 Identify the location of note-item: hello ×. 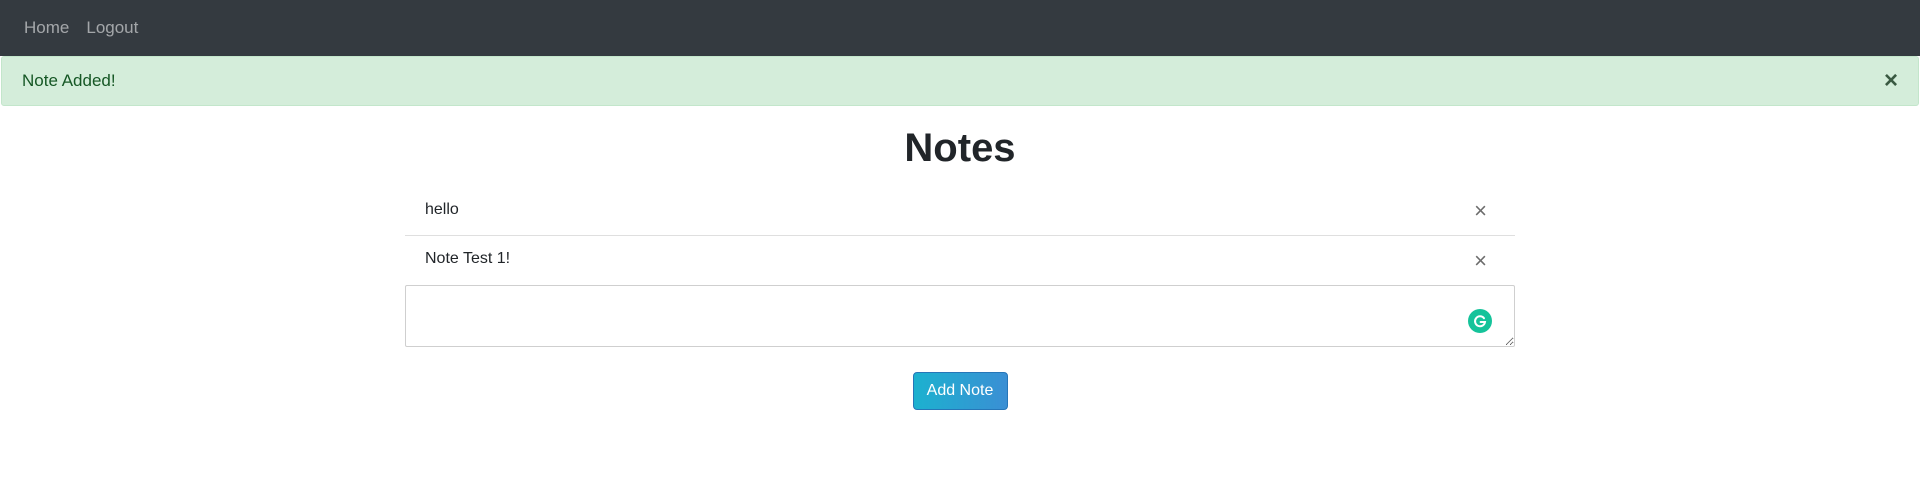
(960, 211).